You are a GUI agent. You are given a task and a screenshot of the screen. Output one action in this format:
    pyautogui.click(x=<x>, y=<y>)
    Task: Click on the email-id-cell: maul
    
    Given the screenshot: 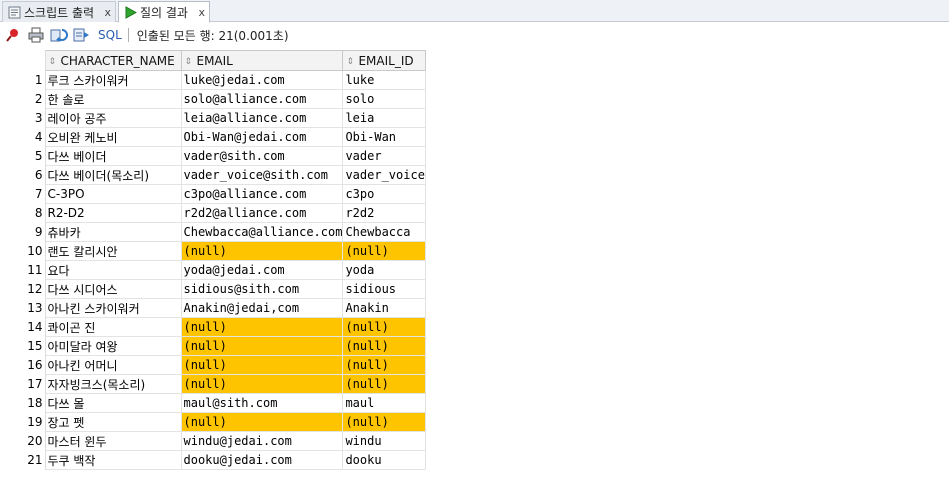 What is the action you would take?
    pyautogui.click(x=384, y=403)
    